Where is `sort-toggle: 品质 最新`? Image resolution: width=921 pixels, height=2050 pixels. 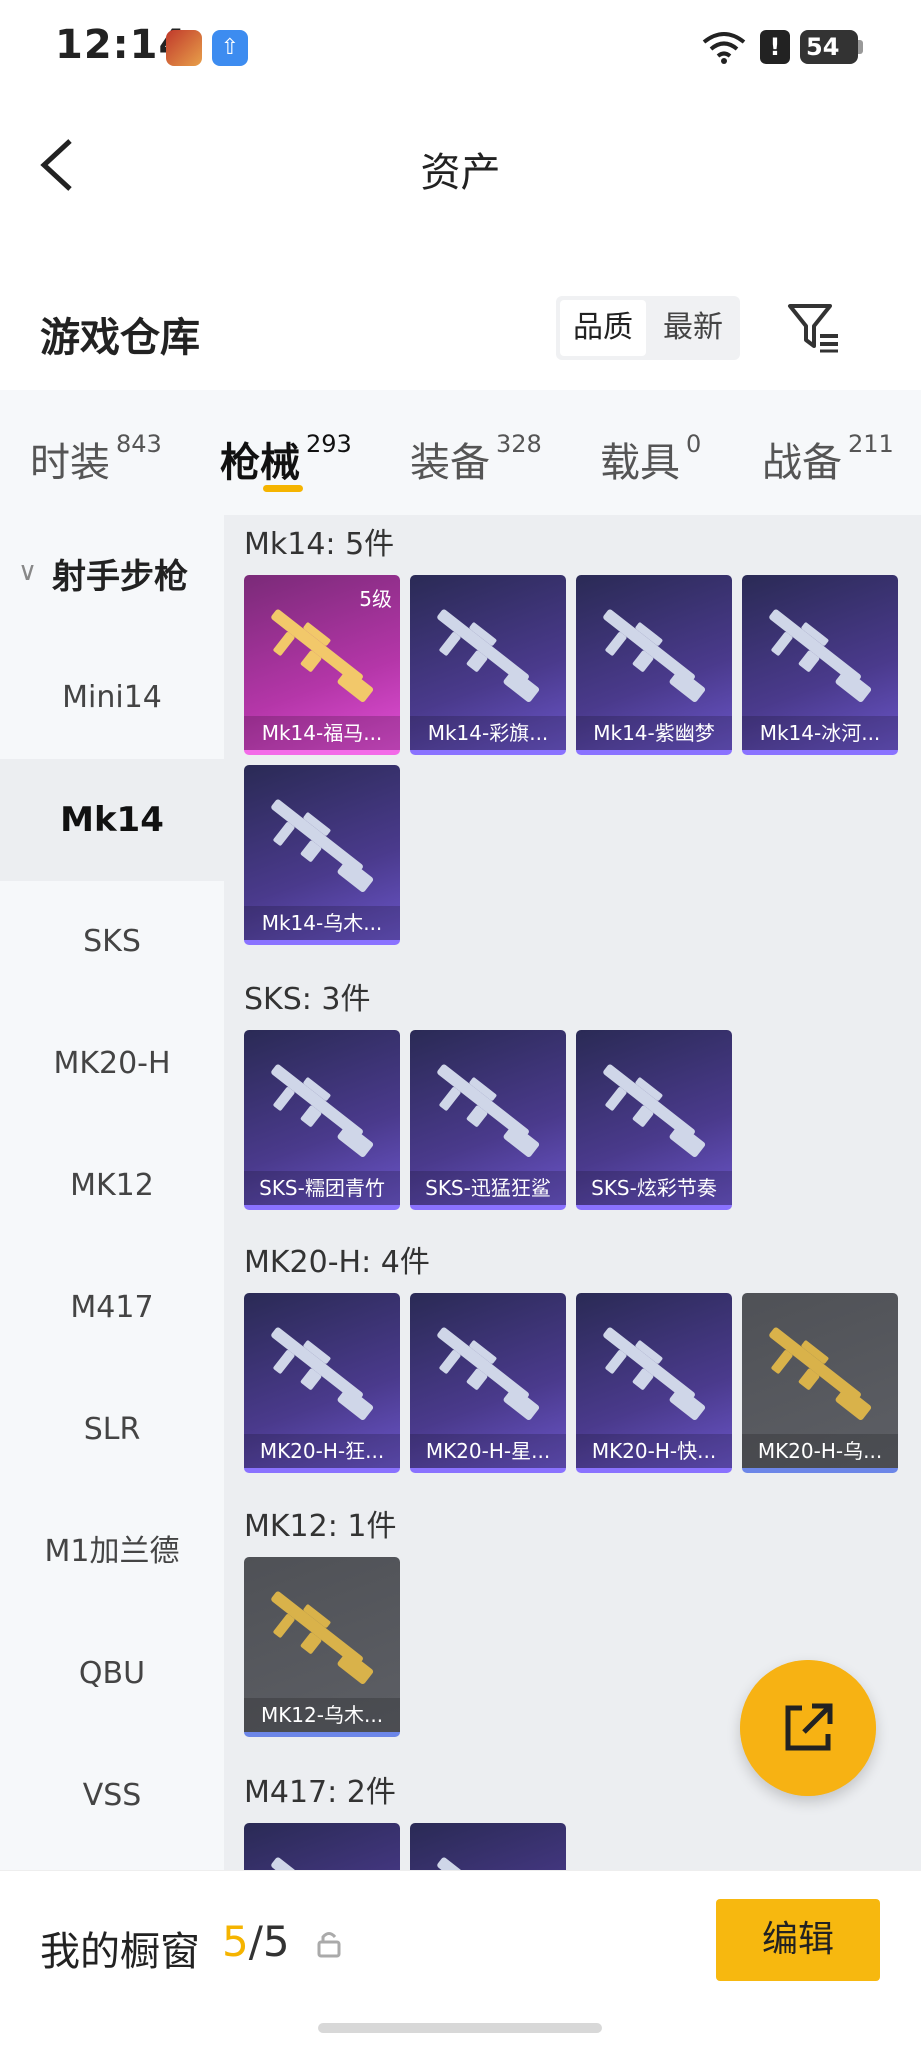 sort-toggle: 品质 最新 is located at coordinates (648, 328).